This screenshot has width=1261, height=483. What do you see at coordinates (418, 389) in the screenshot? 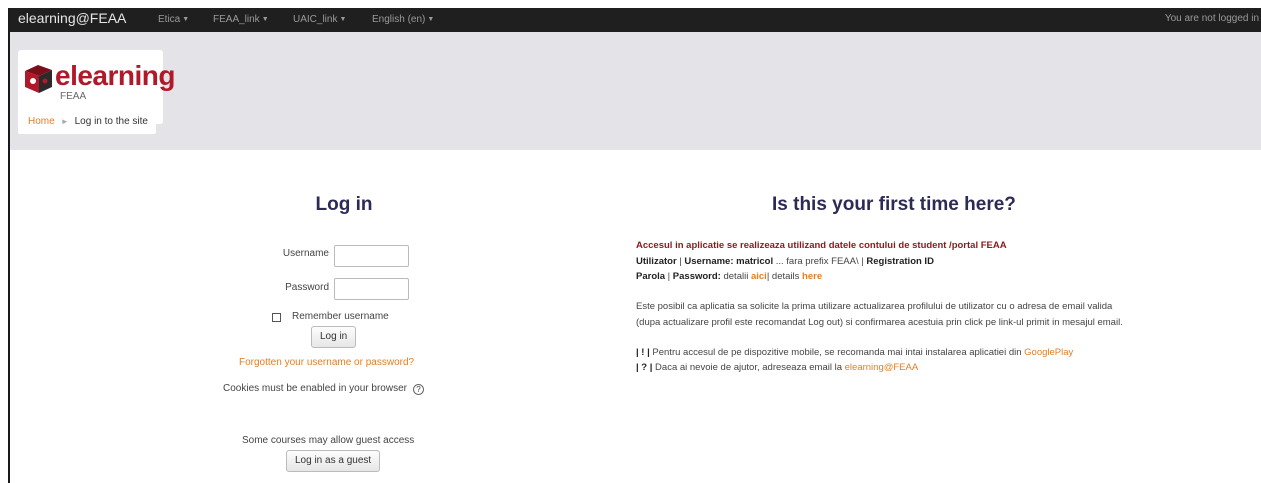
I see `help-icon: ?` at bounding box center [418, 389].